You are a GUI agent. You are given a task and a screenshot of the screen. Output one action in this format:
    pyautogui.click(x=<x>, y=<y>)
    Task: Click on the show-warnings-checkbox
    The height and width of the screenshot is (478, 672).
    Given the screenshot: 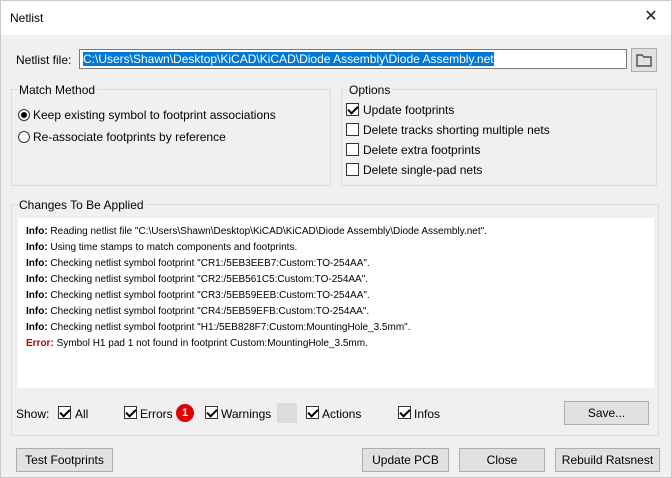 What is the action you would take?
    pyautogui.click(x=211, y=412)
    